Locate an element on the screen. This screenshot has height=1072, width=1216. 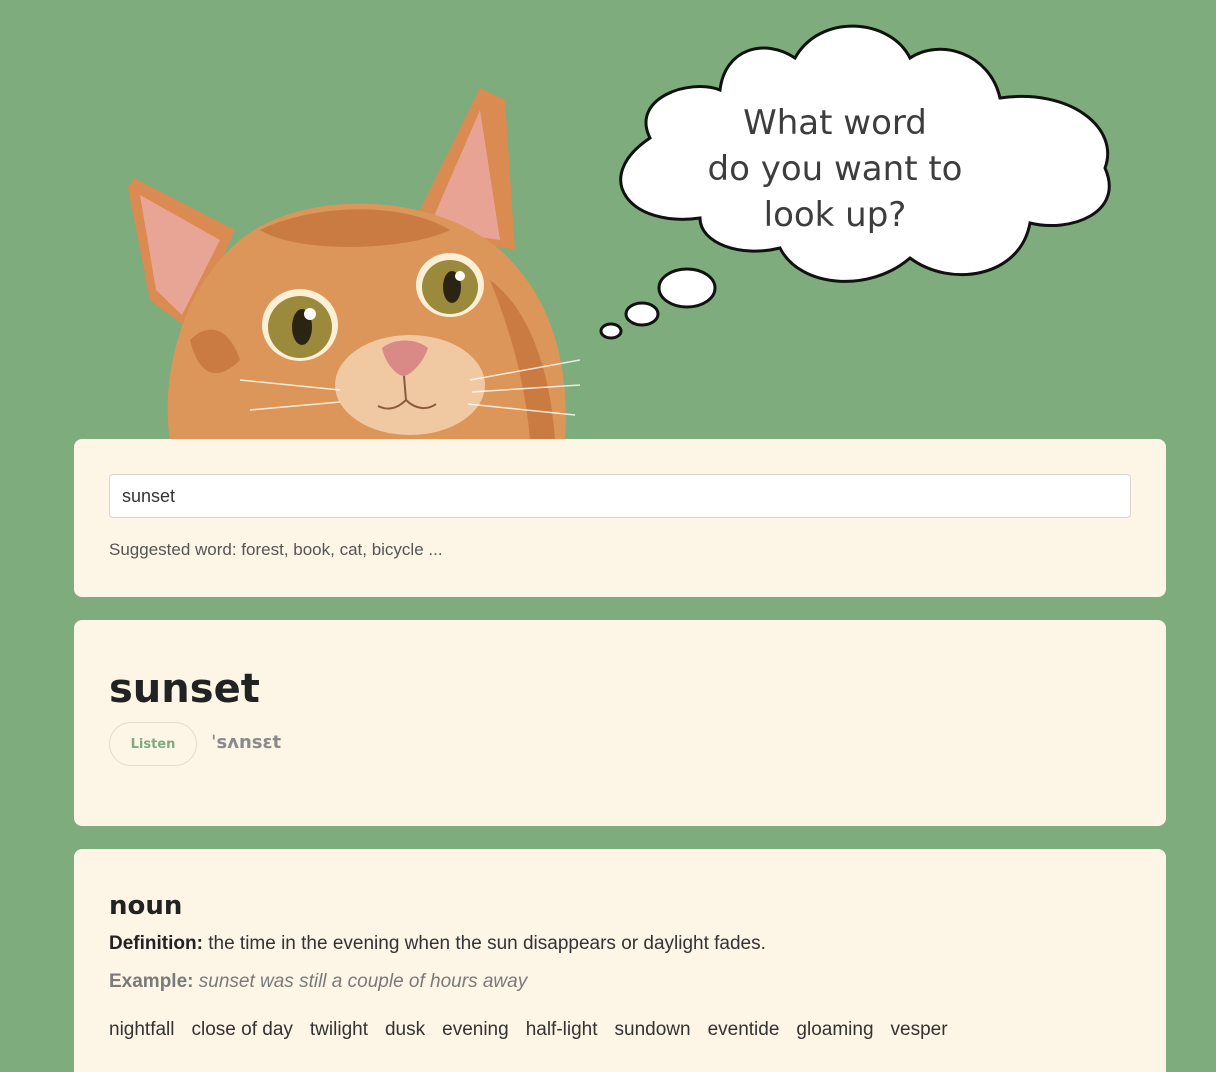
synonym: half-light is located at coordinates (562, 1030).